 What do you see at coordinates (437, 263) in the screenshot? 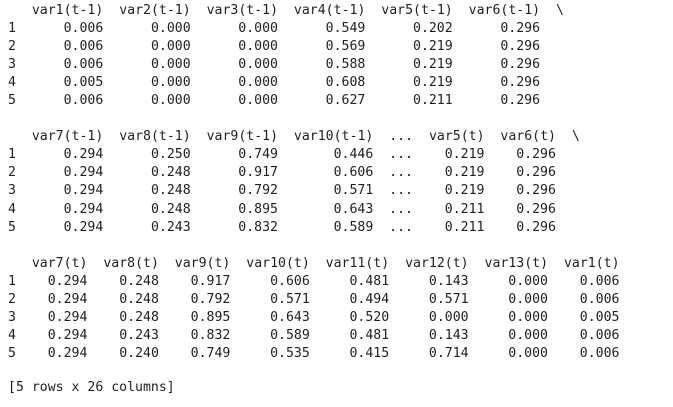
I see `column-header: var12(t)` at bounding box center [437, 263].